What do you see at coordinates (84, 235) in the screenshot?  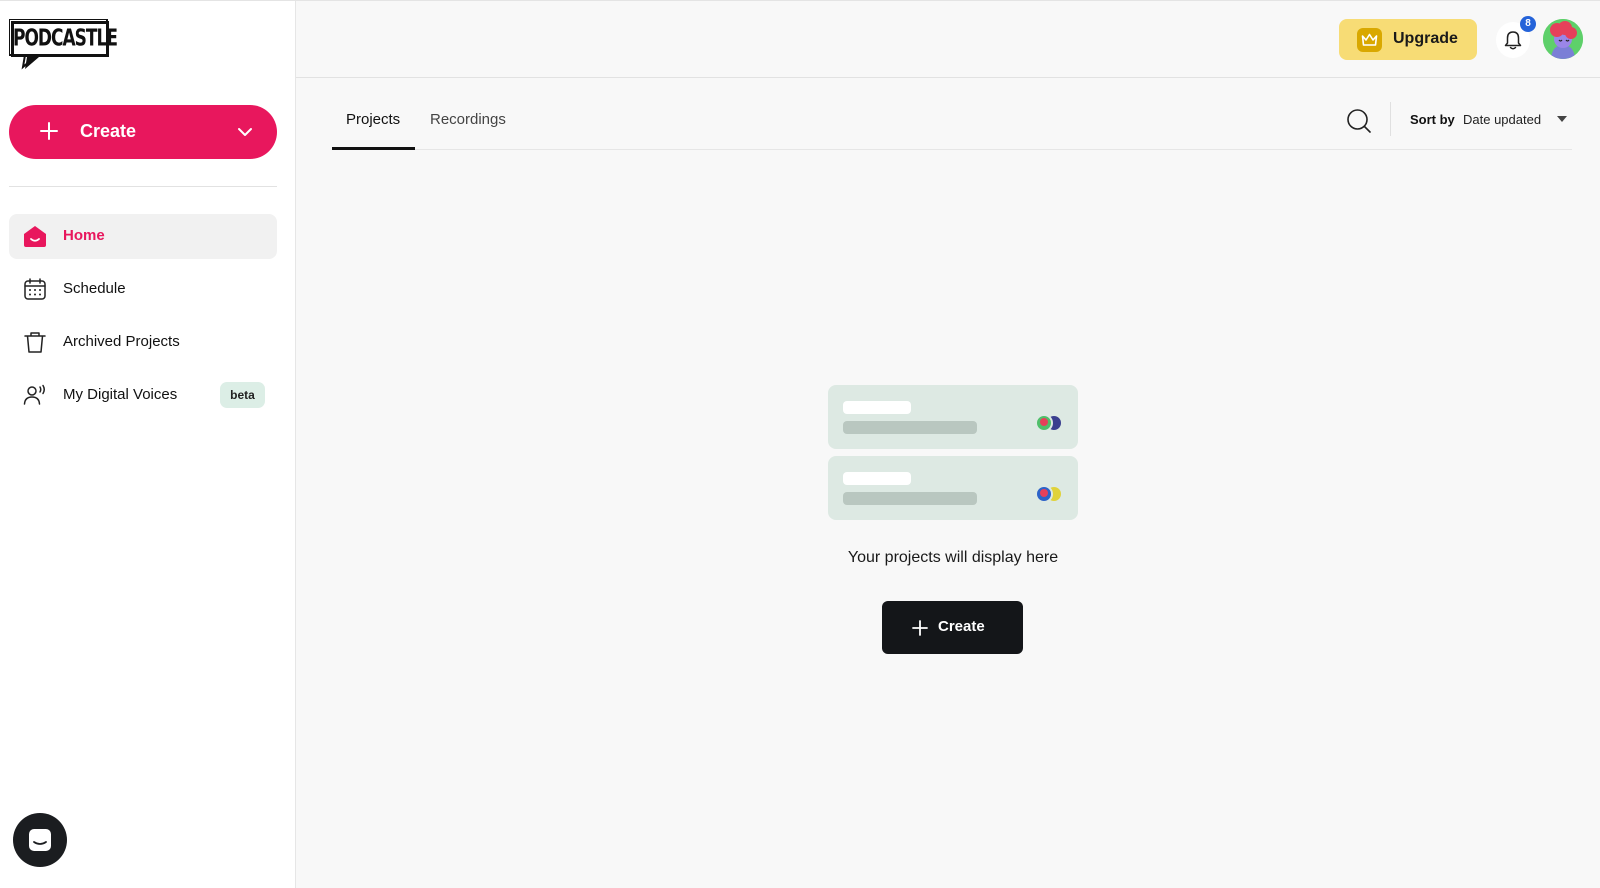 I see `sidebar-item-label: Home` at bounding box center [84, 235].